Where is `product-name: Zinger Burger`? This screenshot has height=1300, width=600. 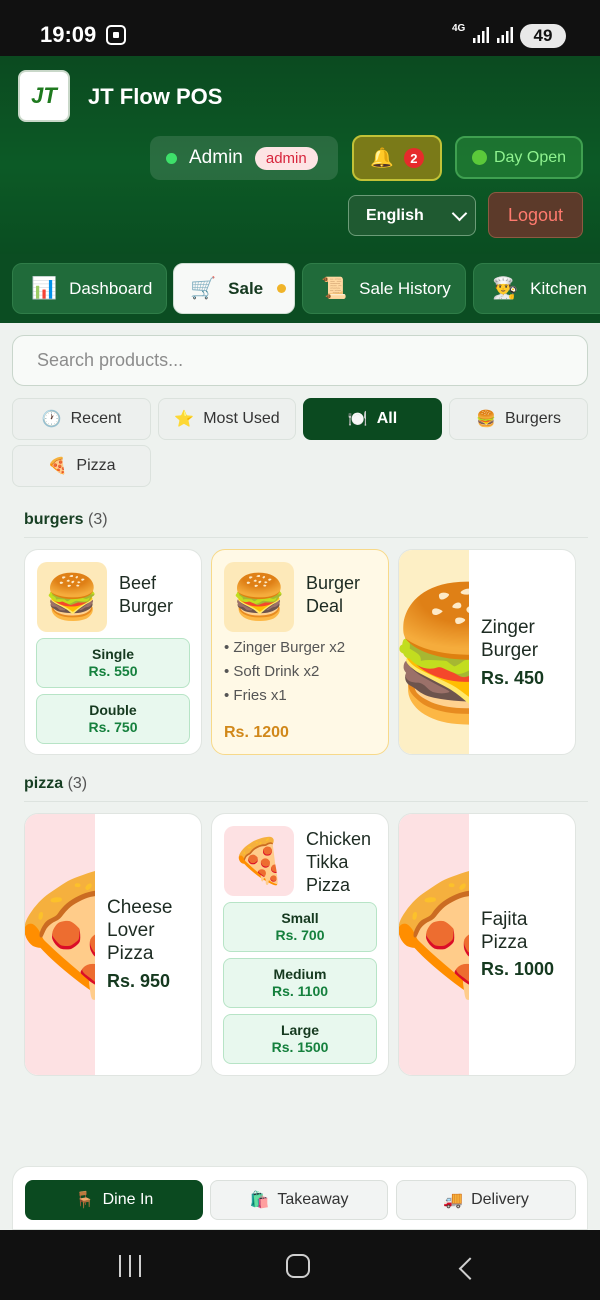 product-name: Zinger Burger is located at coordinates (510, 639).